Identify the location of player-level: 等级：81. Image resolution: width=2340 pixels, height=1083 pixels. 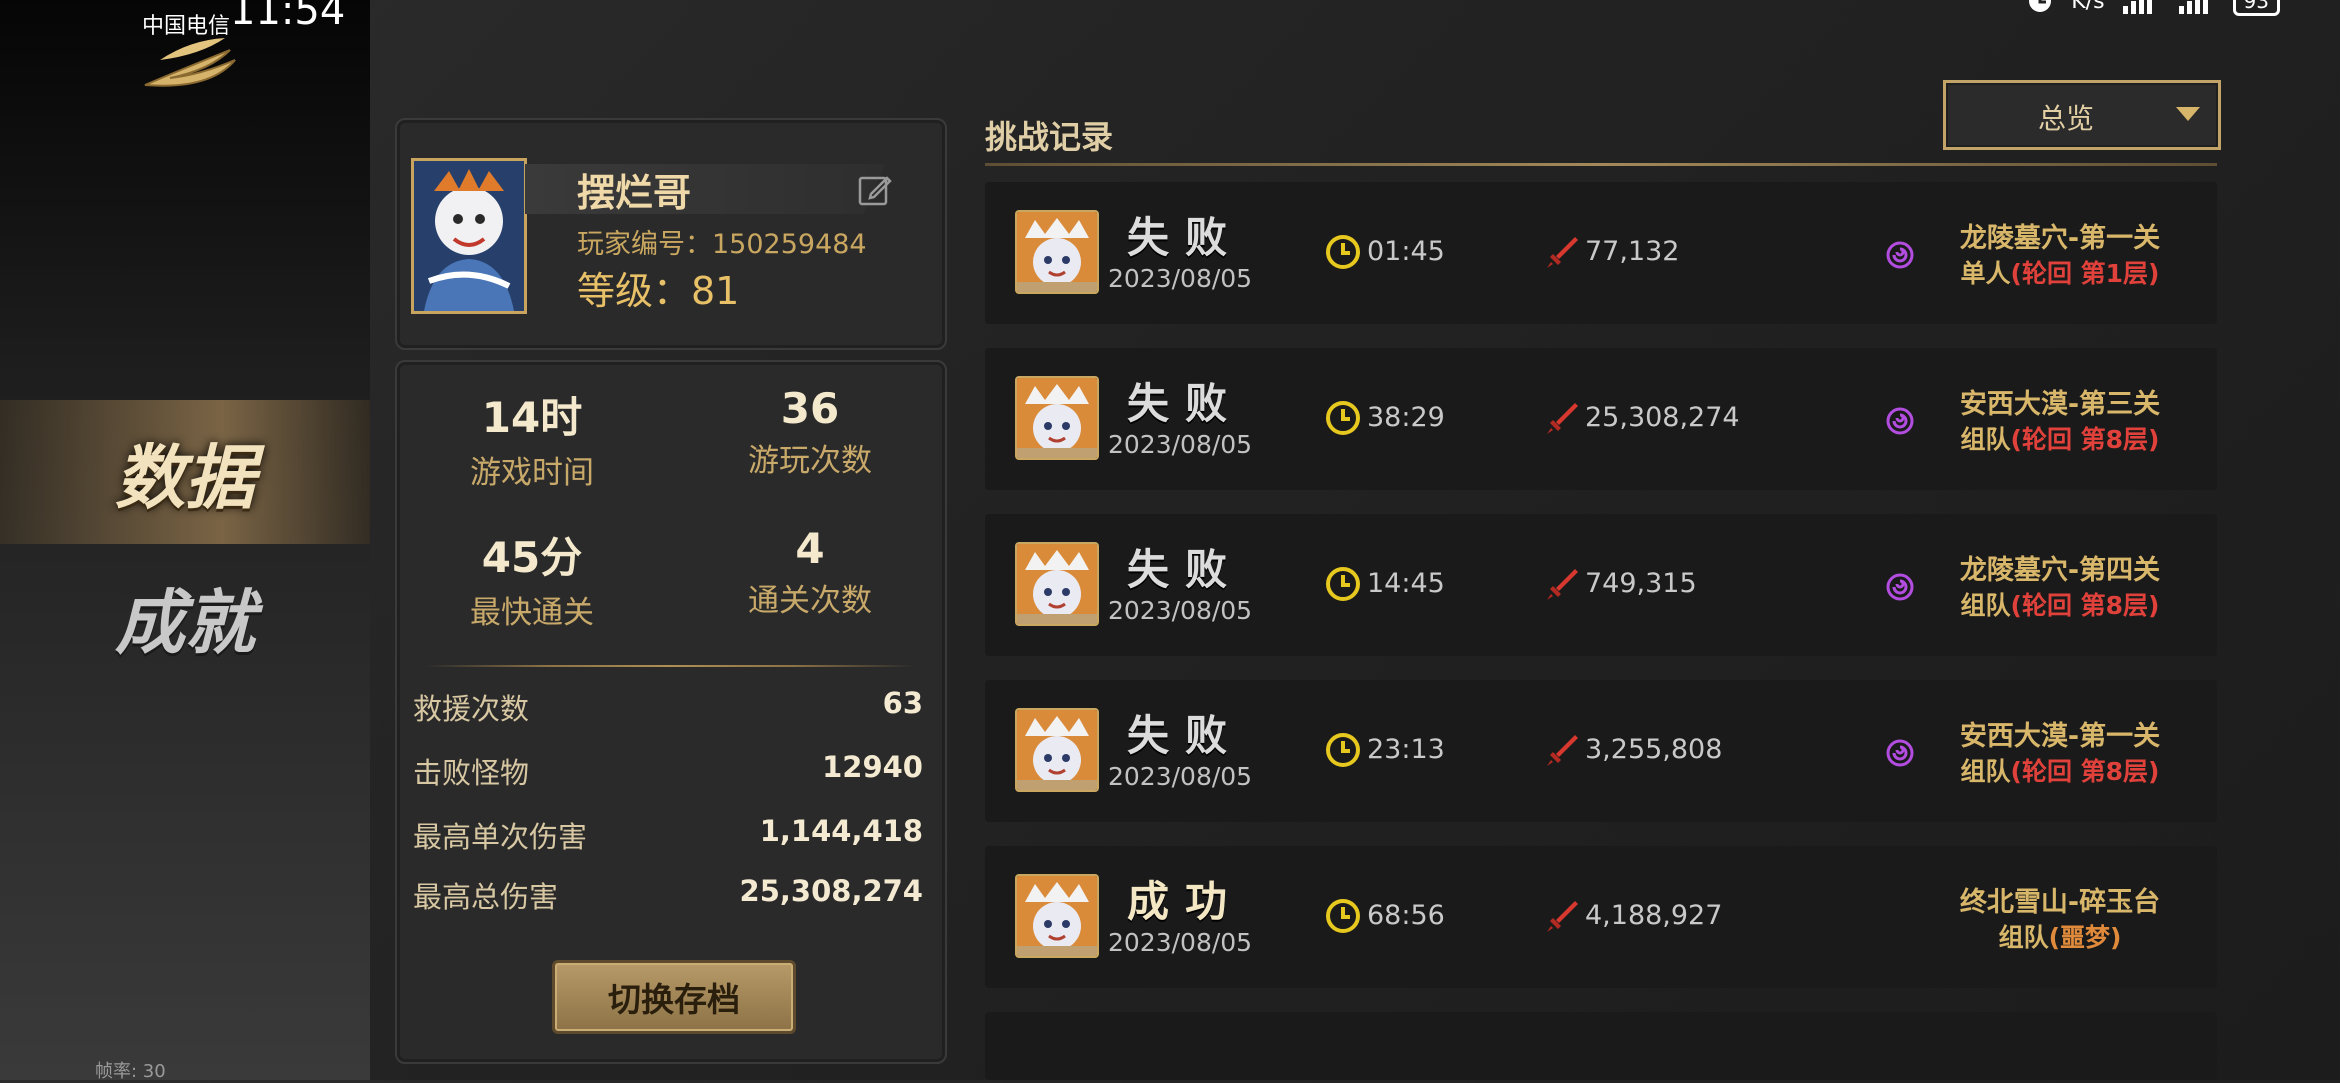
(658, 291).